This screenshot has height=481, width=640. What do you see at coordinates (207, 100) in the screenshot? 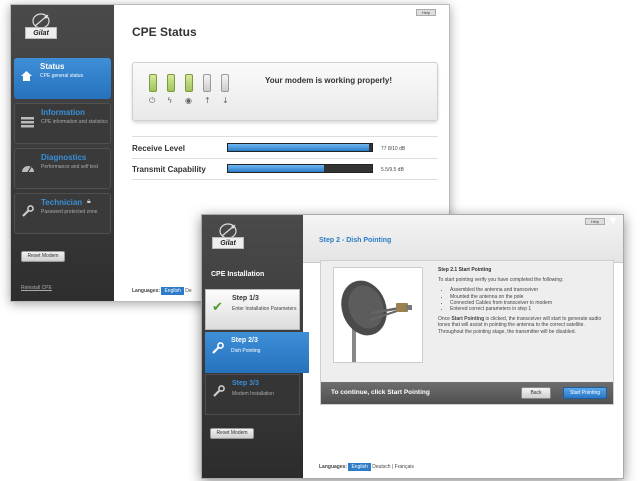
I see `upload-arrow-icon: ↑` at bounding box center [207, 100].